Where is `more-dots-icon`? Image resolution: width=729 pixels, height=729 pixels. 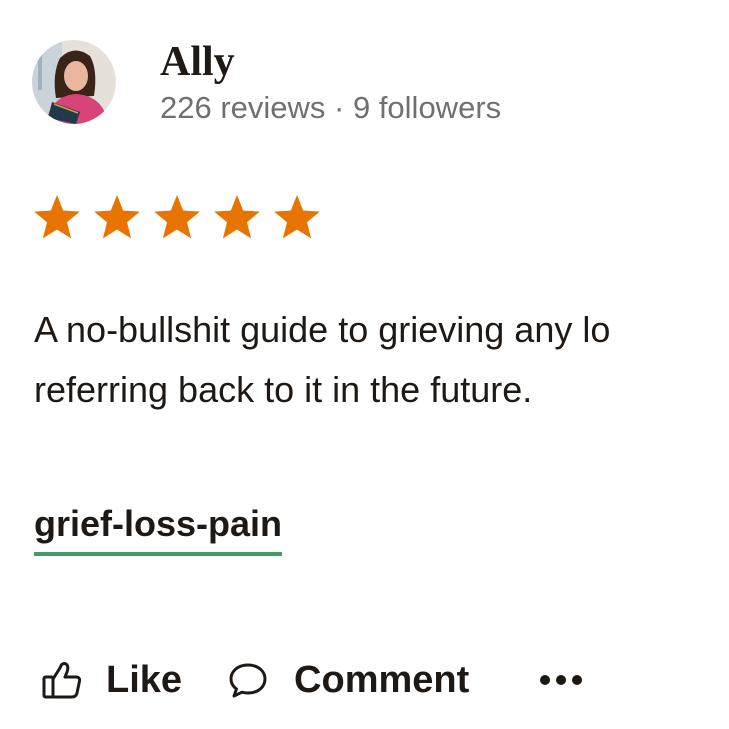
more-dots-icon is located at coordinates (561, 680).